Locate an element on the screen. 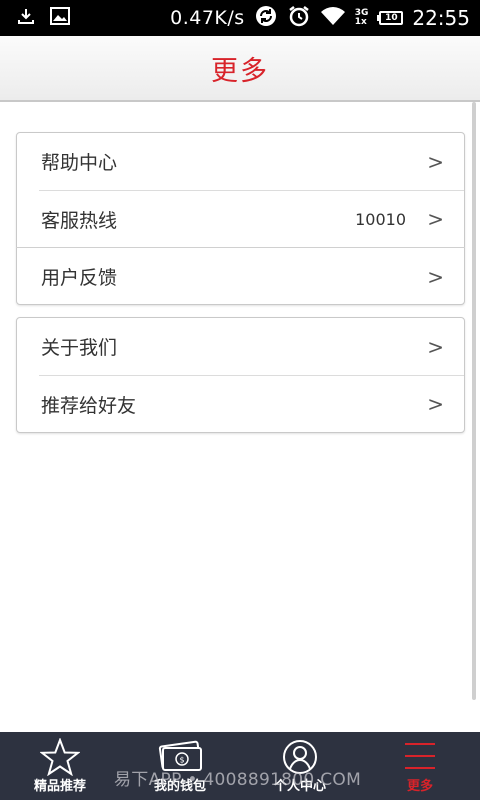 This screenshot has width=480, height=800. menu-item-label: 用户反馈 is located at coordinates (79, 278).